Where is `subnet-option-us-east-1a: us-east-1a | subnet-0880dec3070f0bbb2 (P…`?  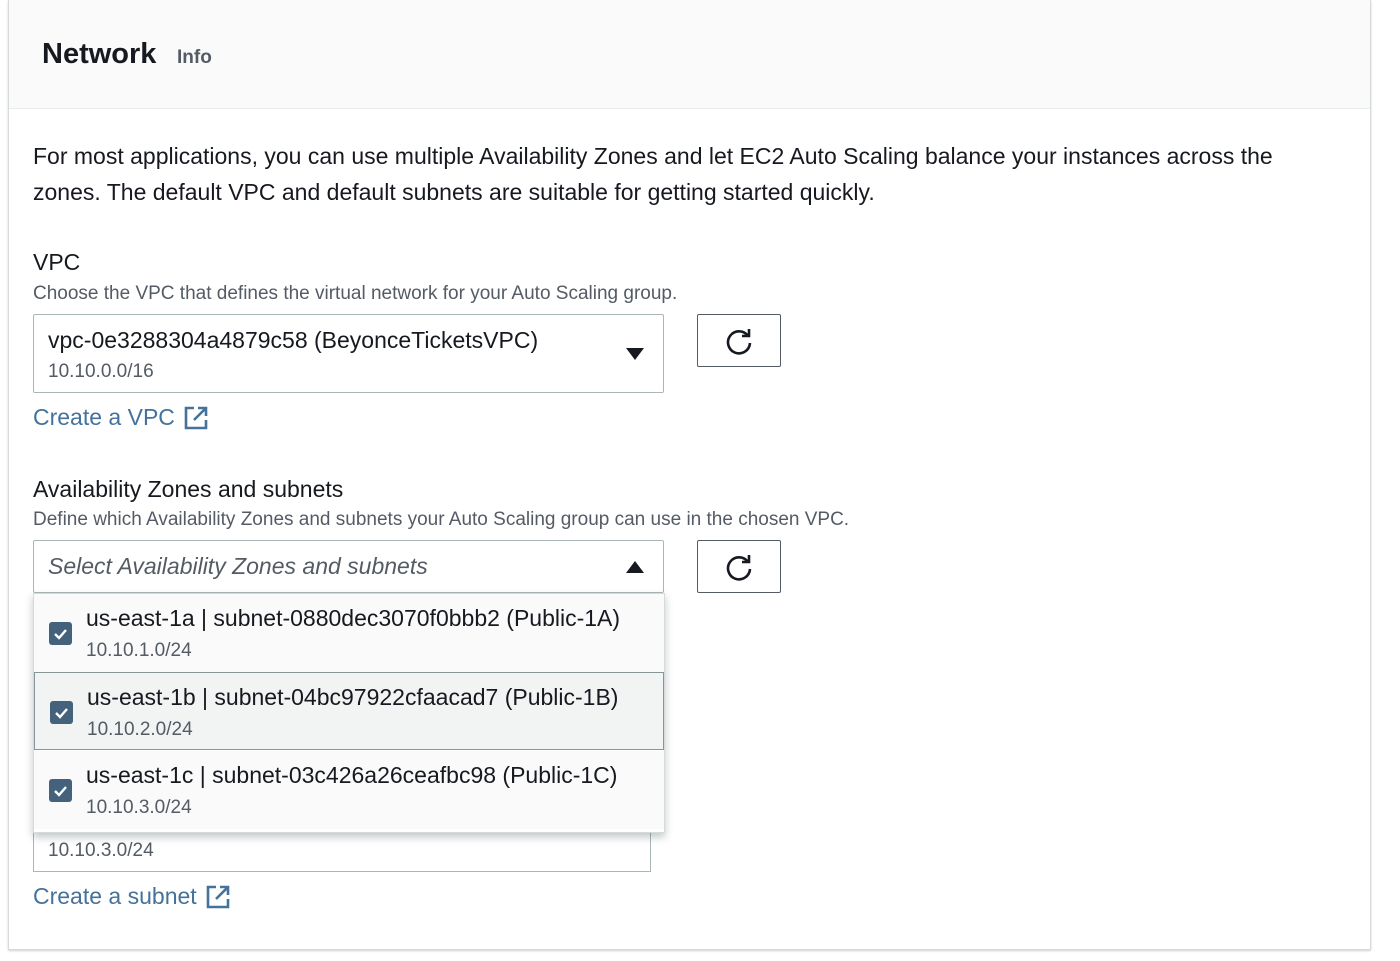 subnet-option-us-east-1a: us-east-1a | subnet-0880dec3070f0bbb2 (P… is located at coordinates (349, 633).